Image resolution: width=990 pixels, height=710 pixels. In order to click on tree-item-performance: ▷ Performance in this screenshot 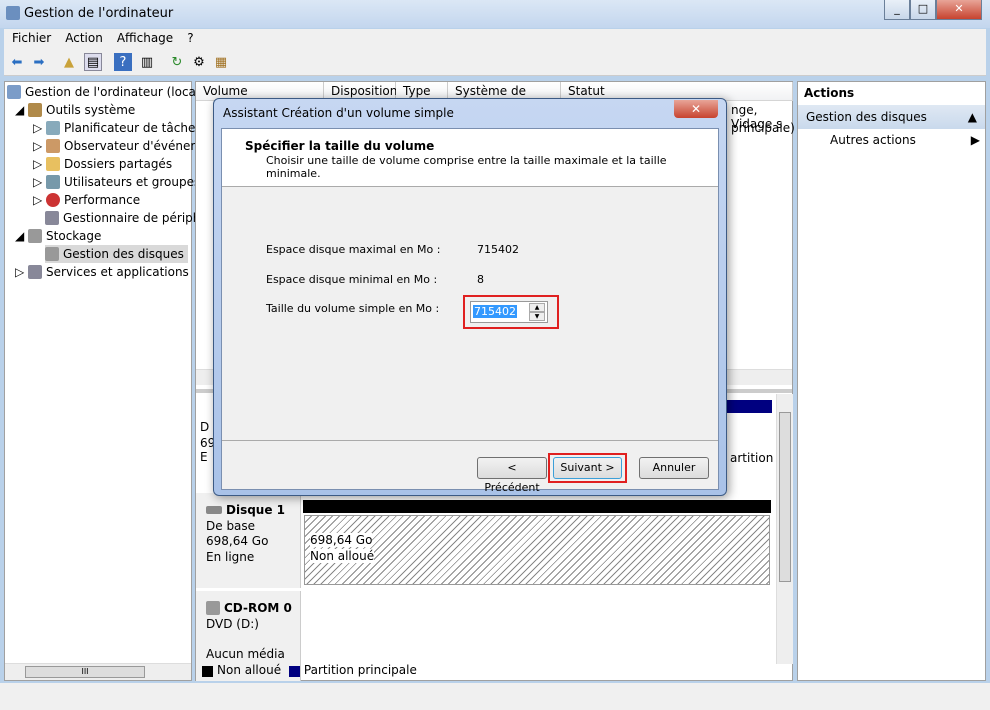, I will do `click(86, 200)`.